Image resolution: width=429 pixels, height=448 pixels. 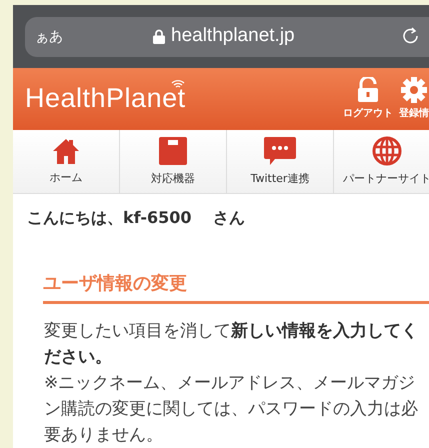 What do you see at coordinates (236, 287) in the screenshot?
I see `section-title: ユーザ情報の変更` at bounding box center [236, 287].